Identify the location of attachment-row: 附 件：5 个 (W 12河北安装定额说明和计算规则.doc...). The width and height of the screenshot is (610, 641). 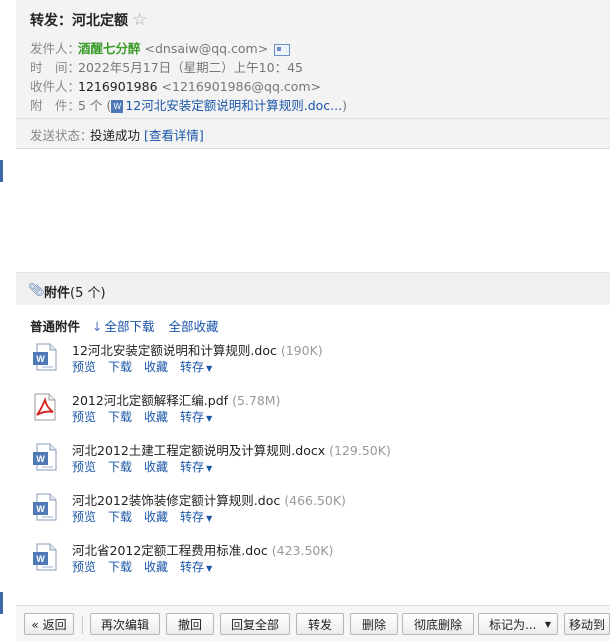
(188, 104).